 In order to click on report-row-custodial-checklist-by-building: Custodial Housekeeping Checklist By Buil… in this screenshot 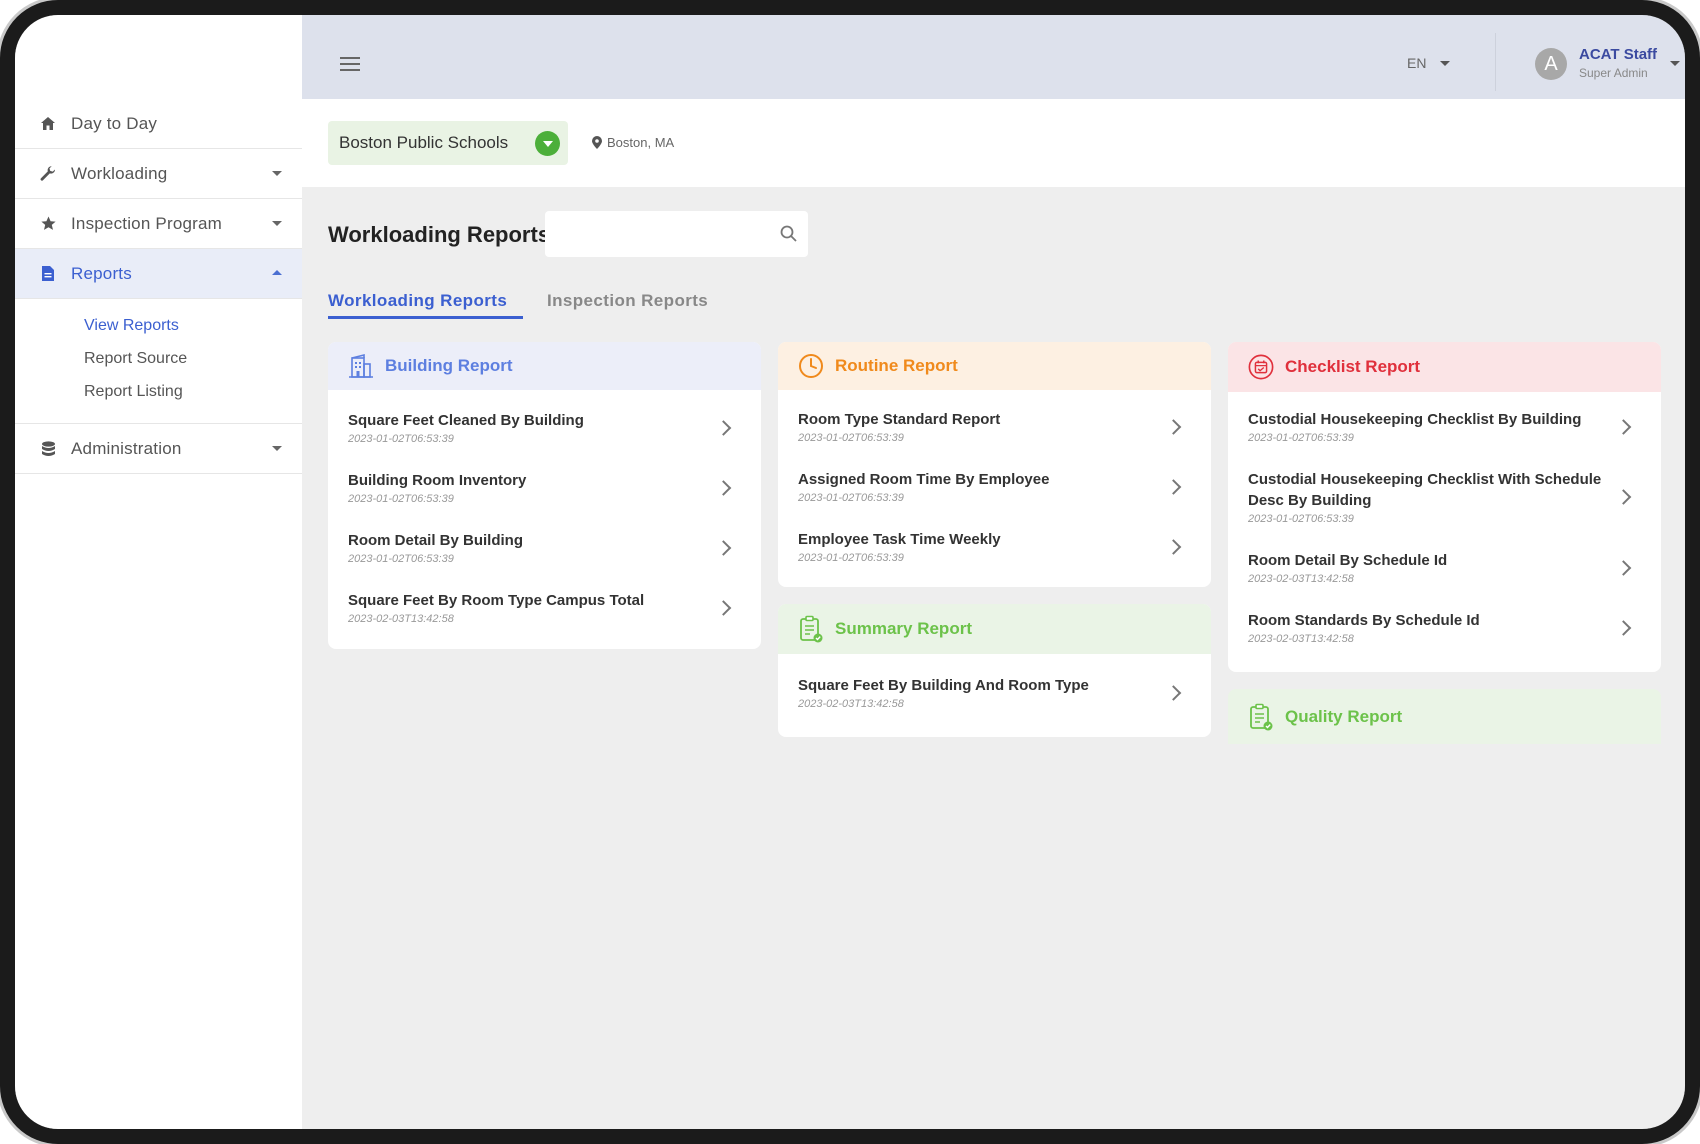, I will do `click(1440, 426)`.